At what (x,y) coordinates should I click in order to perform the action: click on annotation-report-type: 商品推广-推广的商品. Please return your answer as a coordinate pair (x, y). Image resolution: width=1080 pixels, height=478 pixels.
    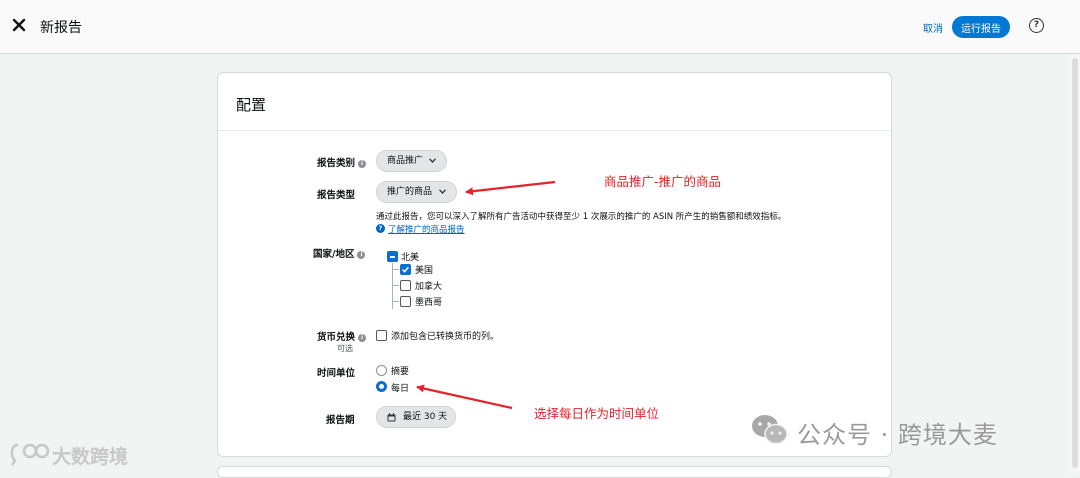
    Looking at the image, I should click on (663, 181).